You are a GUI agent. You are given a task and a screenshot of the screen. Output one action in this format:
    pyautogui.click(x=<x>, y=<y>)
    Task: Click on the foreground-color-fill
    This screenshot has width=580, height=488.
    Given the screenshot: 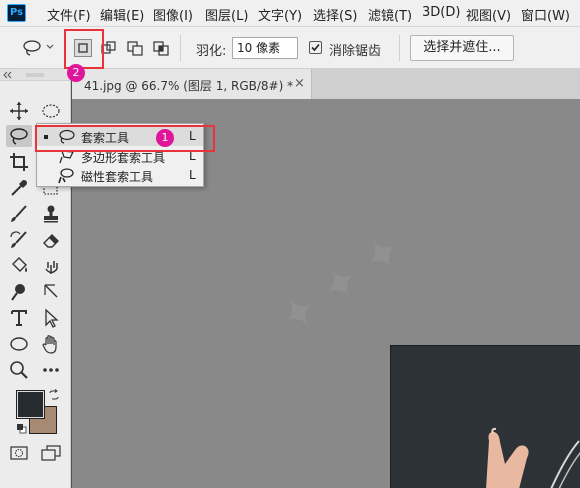 What is the action you would take?
    pyautogui.click(x=30, y=404)
    